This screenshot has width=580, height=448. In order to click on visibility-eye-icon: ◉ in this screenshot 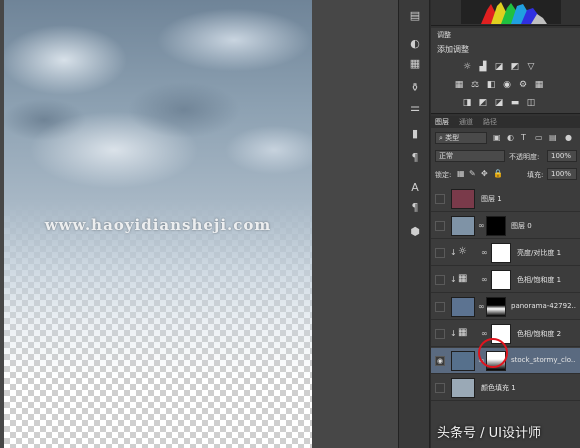, I will do `click(440, 361)`.